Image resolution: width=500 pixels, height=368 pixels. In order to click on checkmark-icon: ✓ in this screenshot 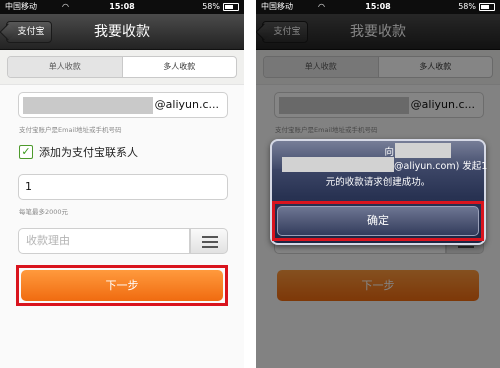, I will do `click(26, 151)`.